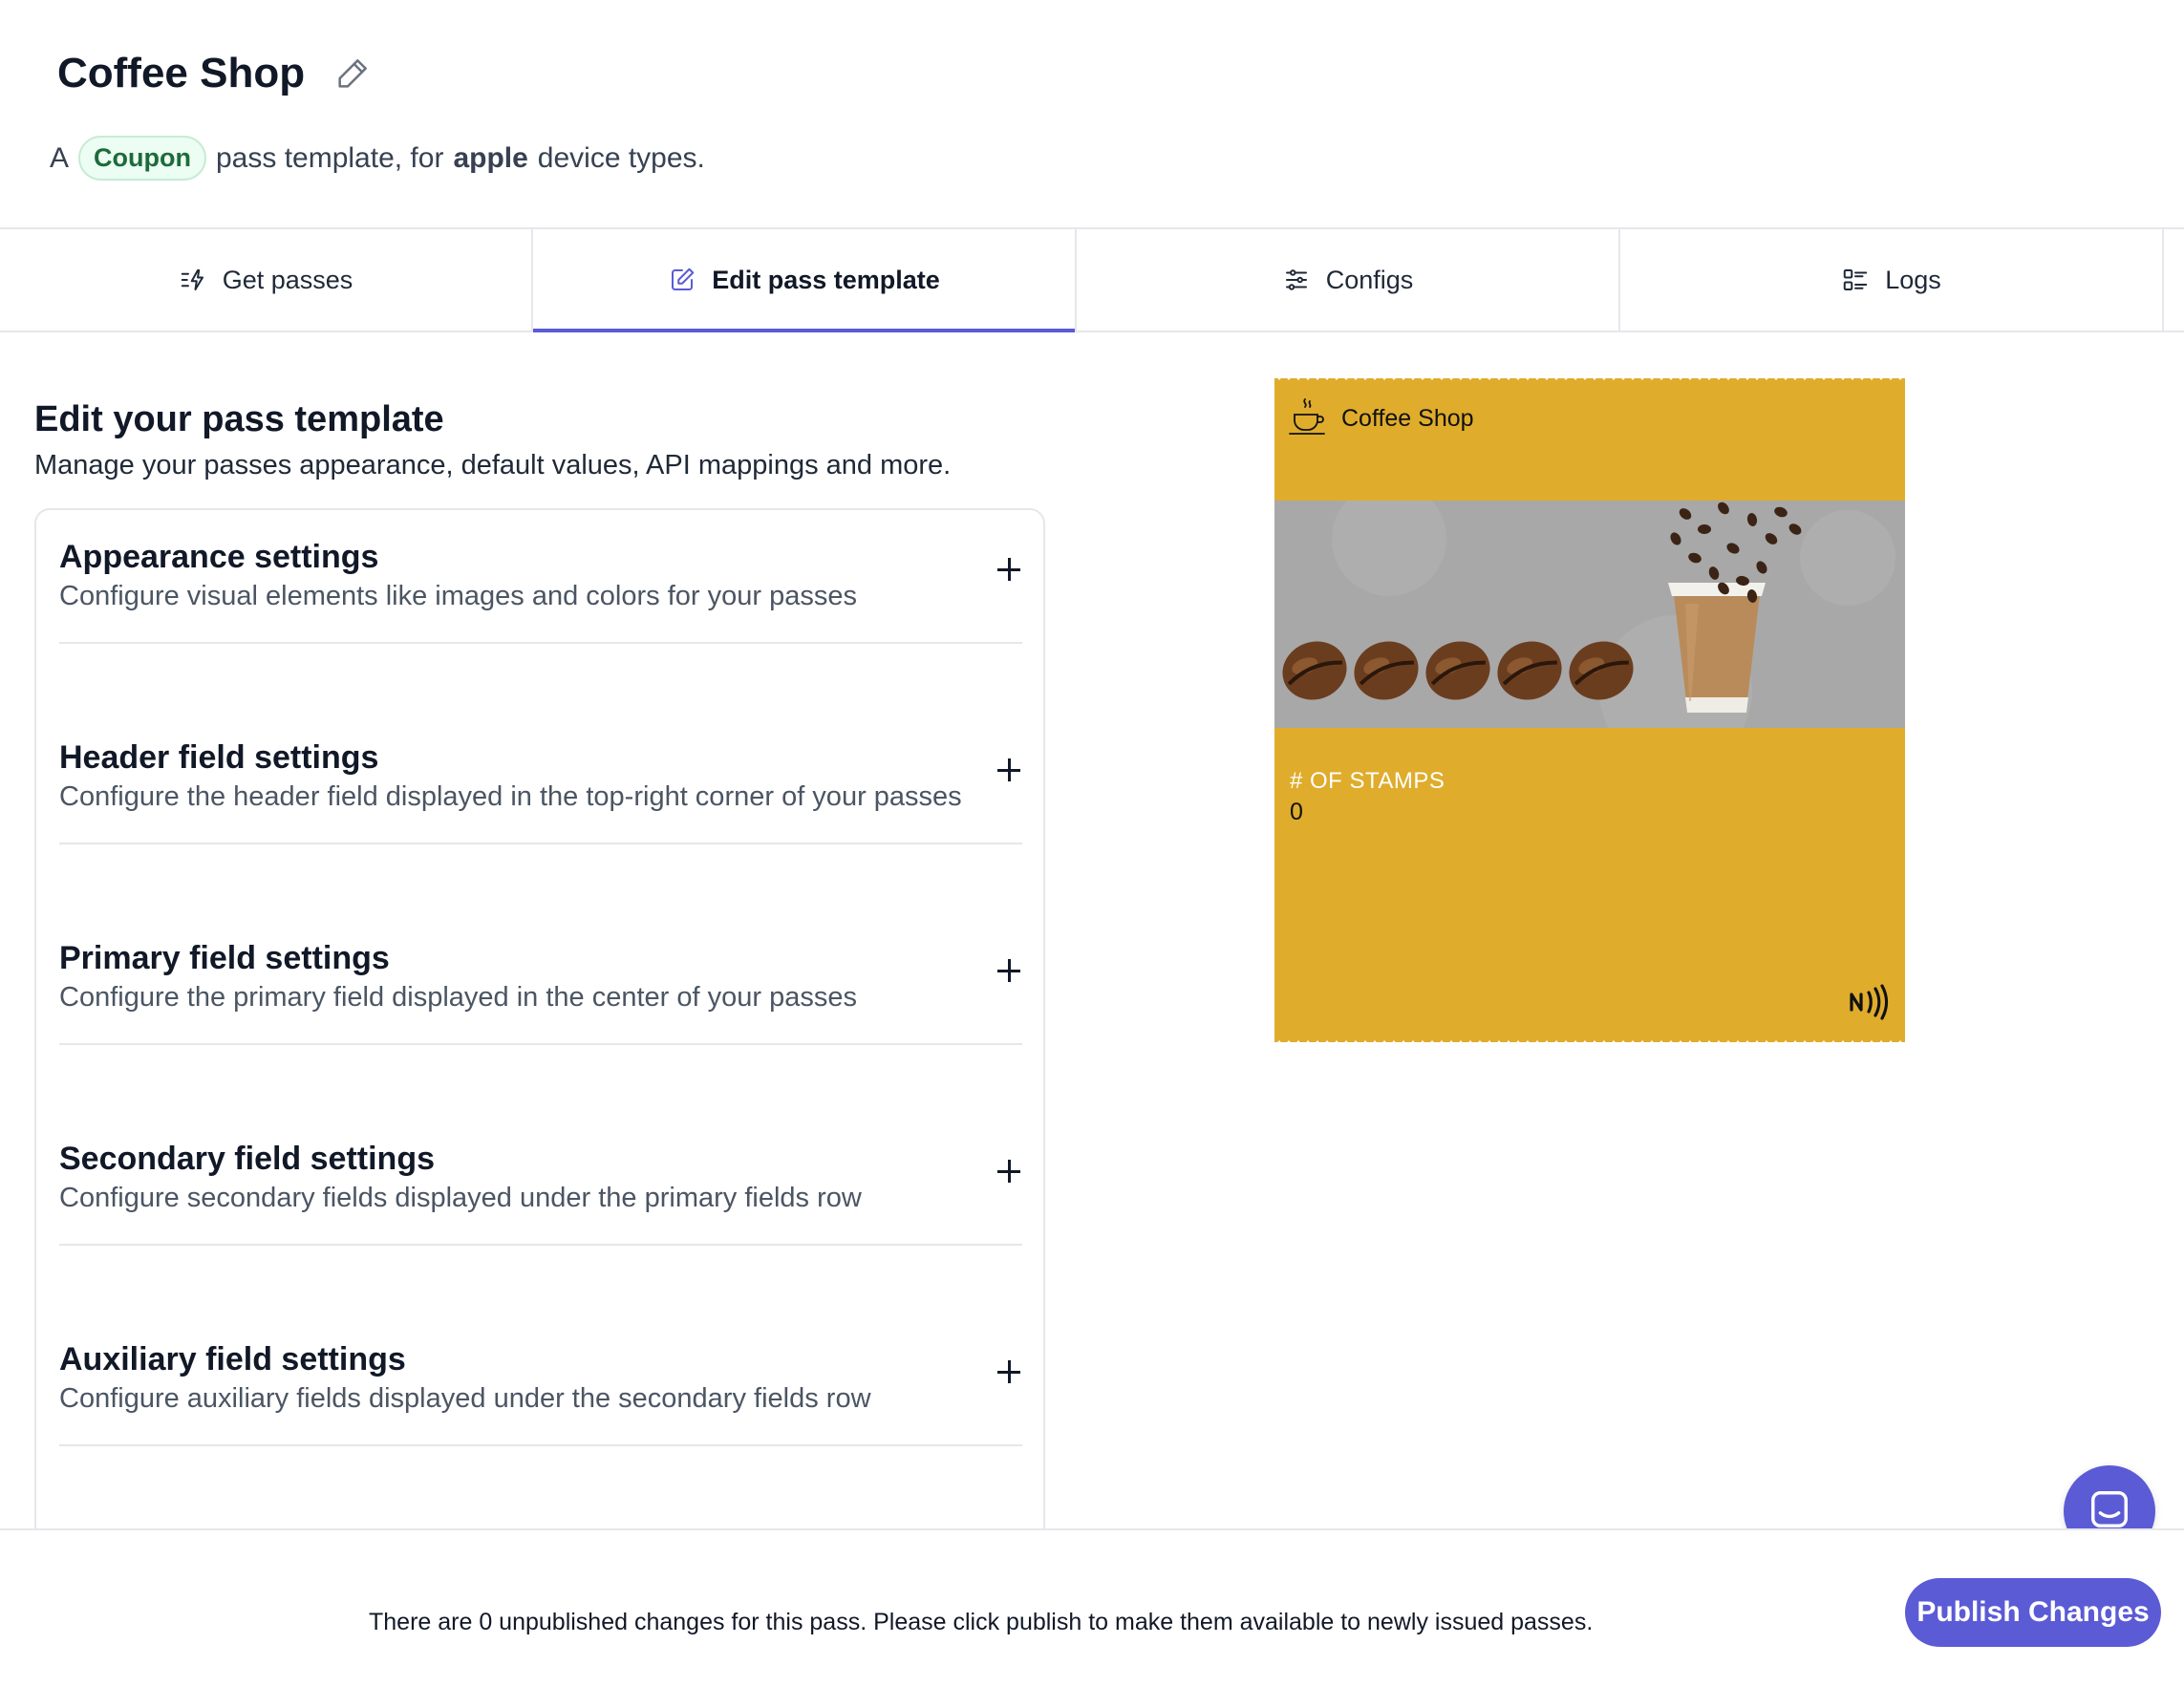 The height and width of the screenshot is (1687, 2184). What do you see at coordinates (1705, 529) in the screenshot?
I see `coffee-bean` at bounding box center [1705, 529].